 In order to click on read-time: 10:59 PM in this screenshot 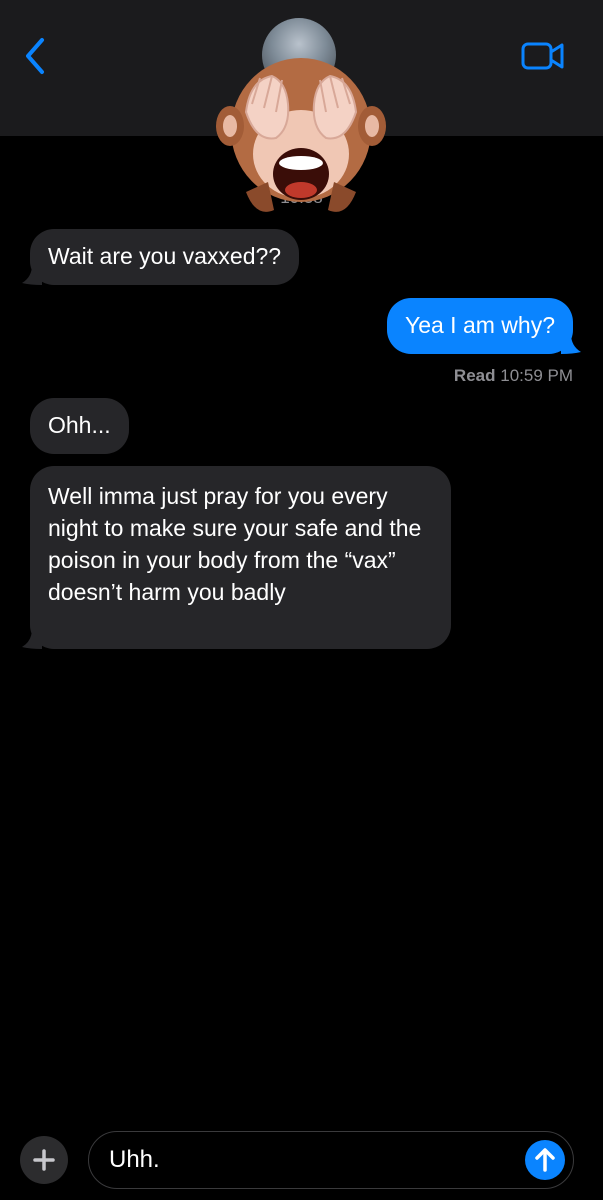, I will do `click(536, 375)`.